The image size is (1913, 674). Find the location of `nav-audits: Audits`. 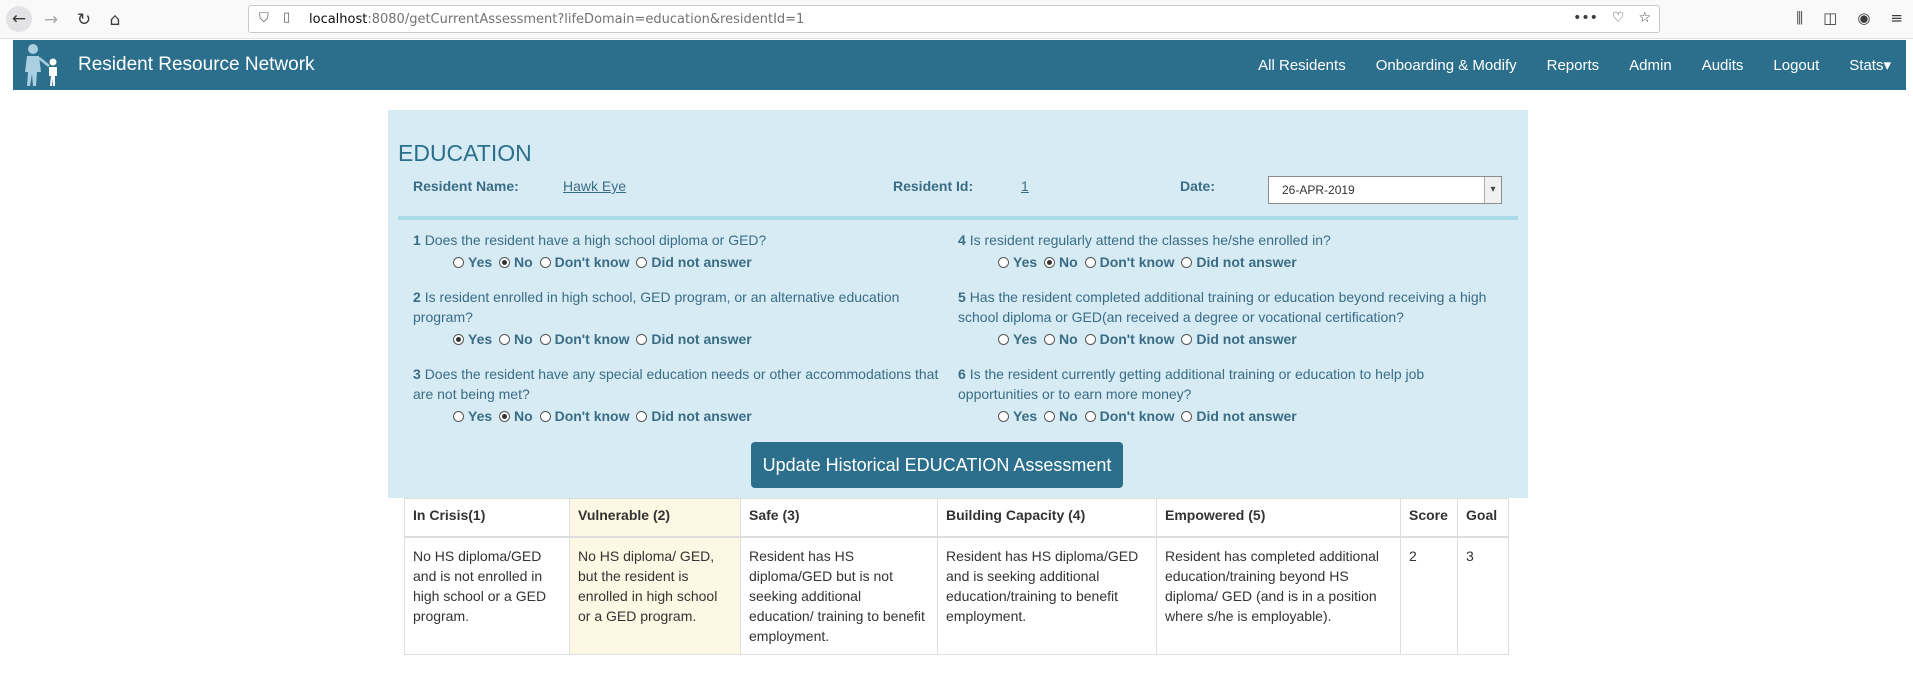

nav-audits: Audits is located at coordinates (1723, 65).